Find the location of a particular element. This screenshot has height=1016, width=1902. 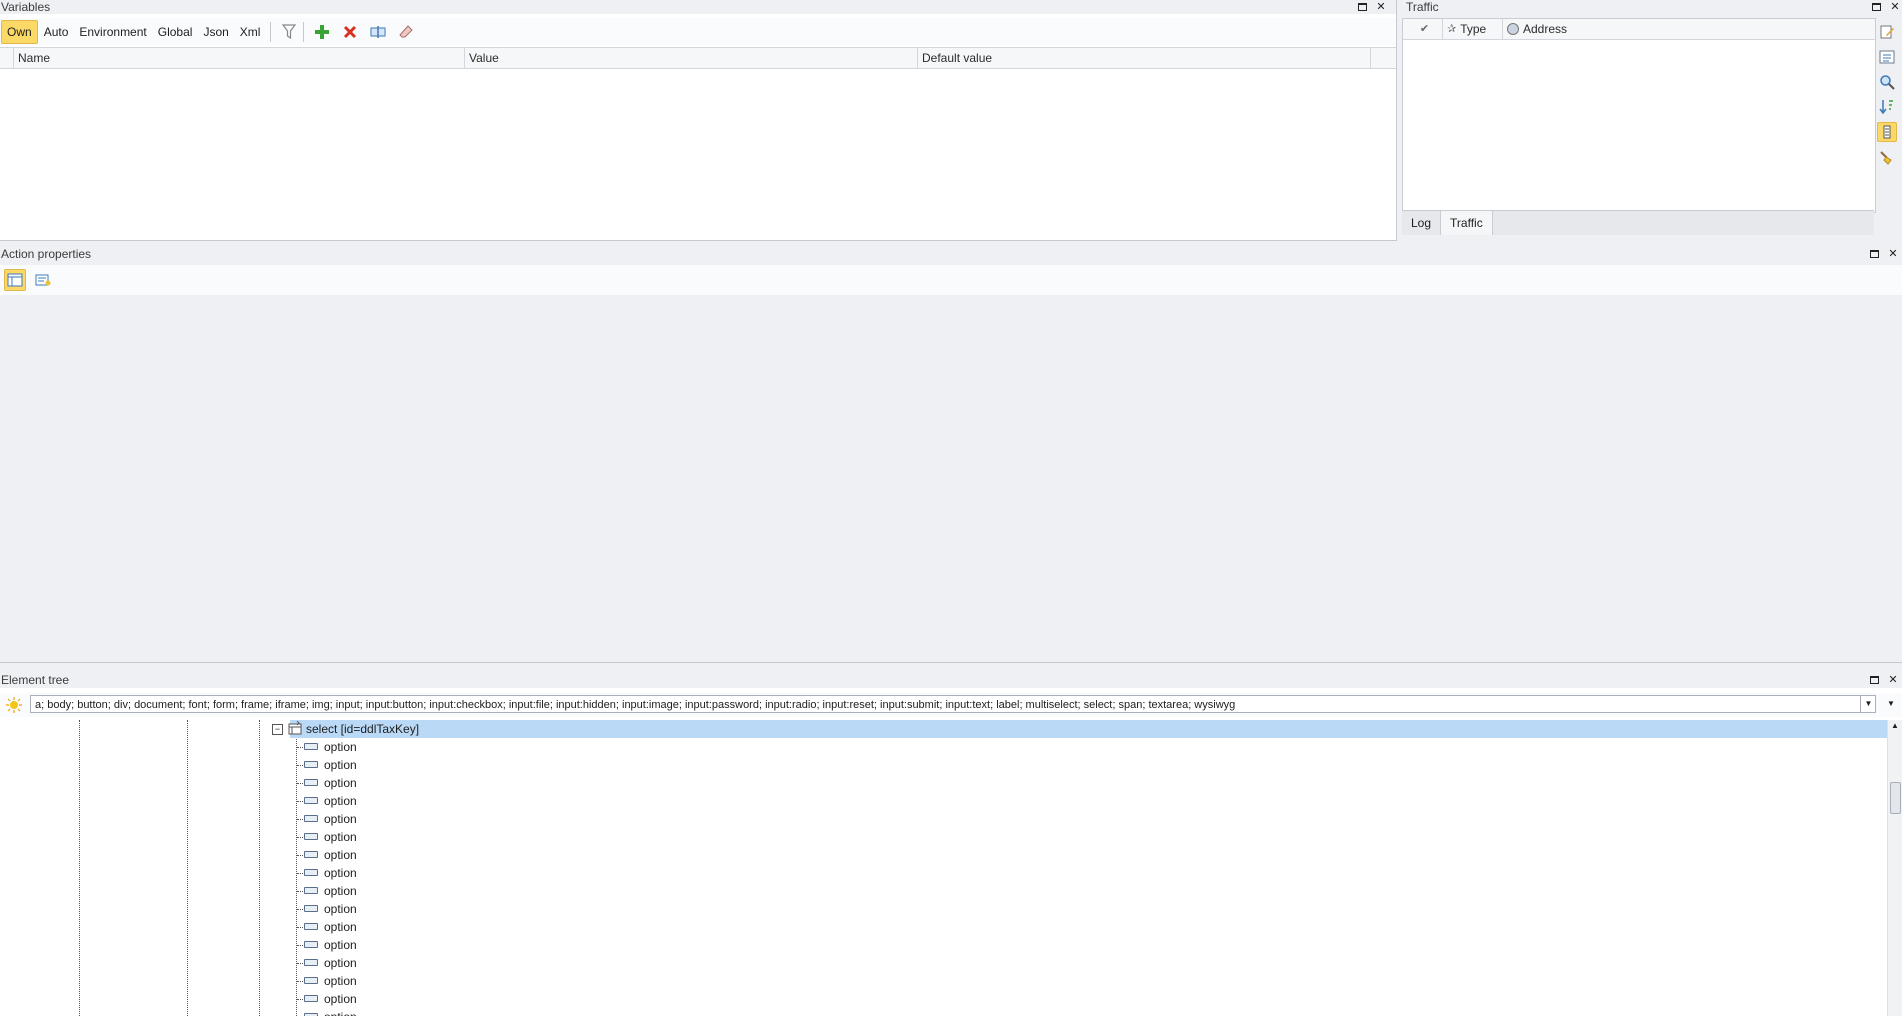

scroll-lock-icon is located at coordinates (1887, 132).